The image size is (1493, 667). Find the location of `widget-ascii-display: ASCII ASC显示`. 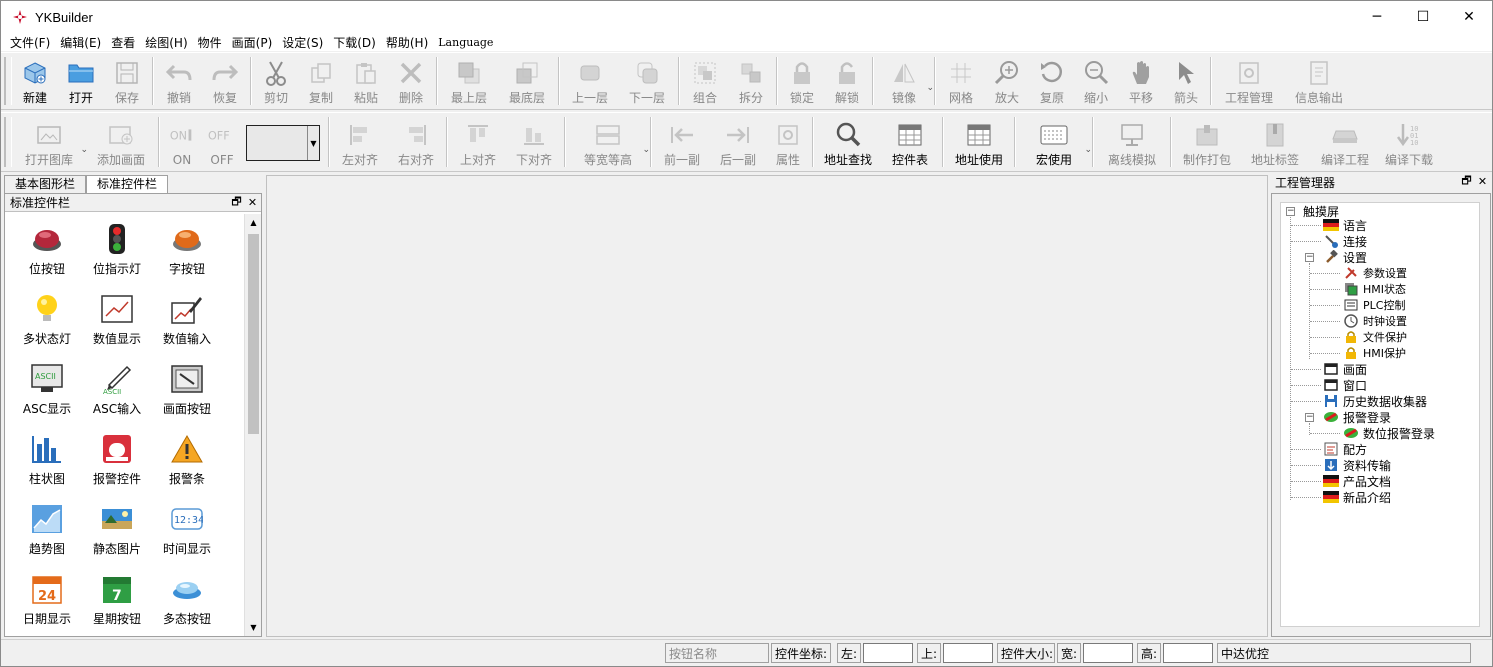

widget-ascii-display: ASCII ASC显示 is located at coordinates (47, 393).